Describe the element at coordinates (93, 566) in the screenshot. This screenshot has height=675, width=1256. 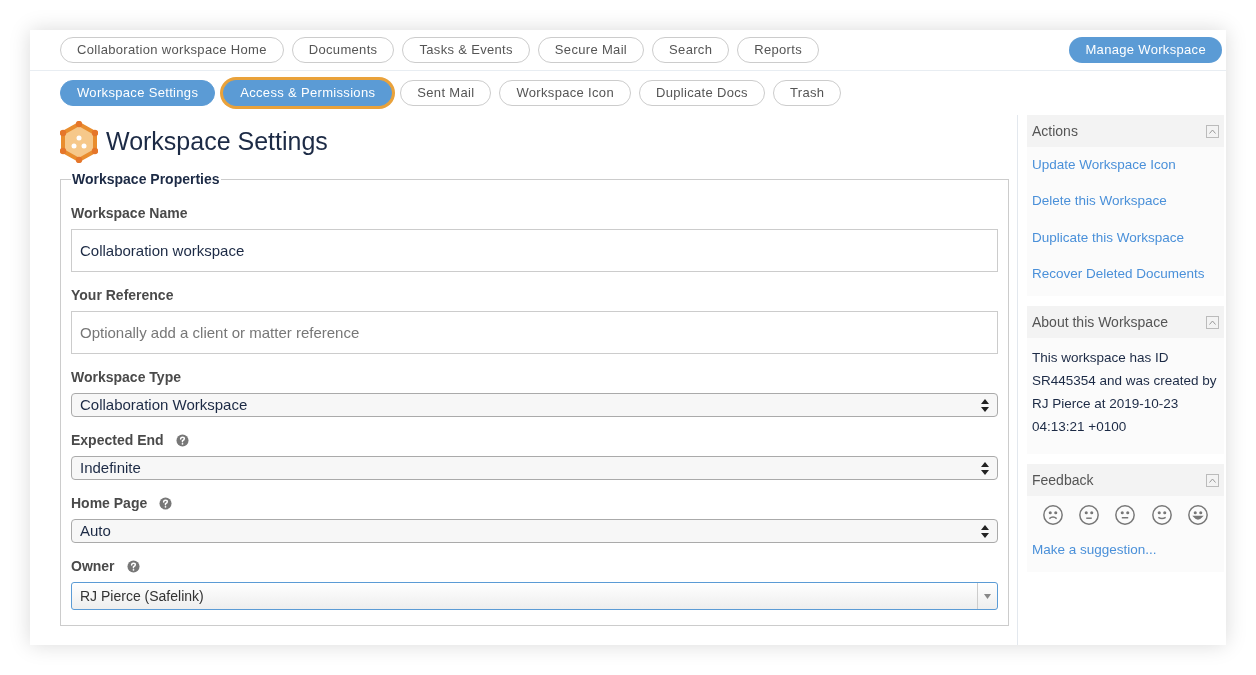
I see `field-label: Owner` at that location.